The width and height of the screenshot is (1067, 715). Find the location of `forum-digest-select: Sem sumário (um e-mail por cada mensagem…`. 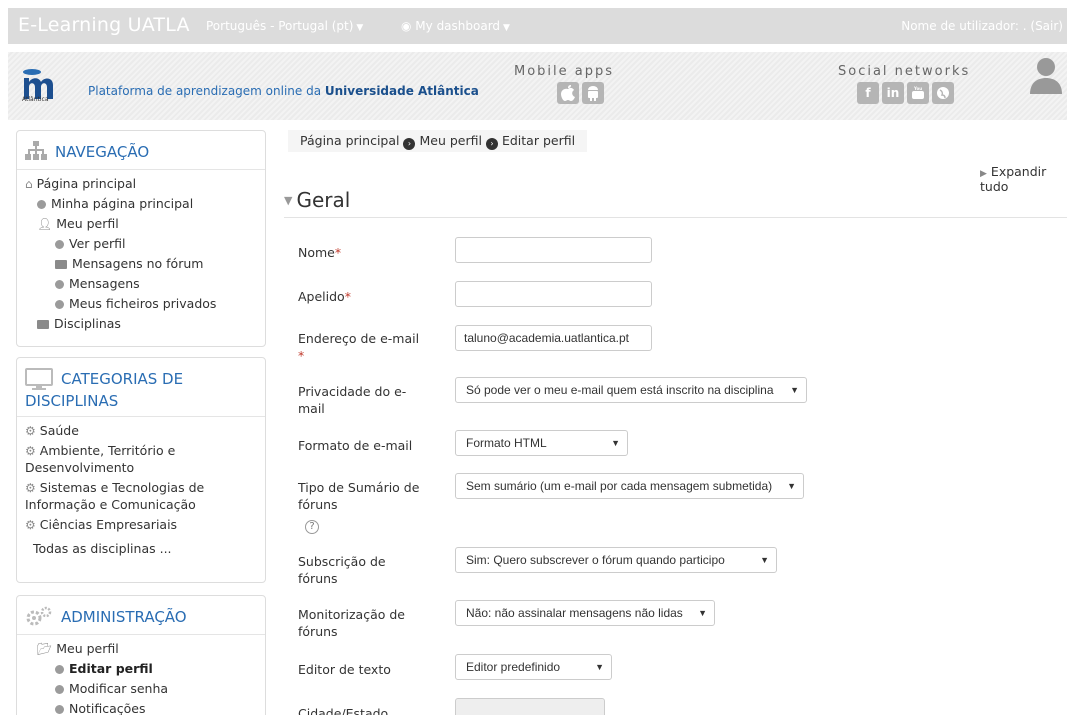

forum-digest-select: Sem sumário (um e-mail por cada mensagem… is located at coordinates (629, 486).